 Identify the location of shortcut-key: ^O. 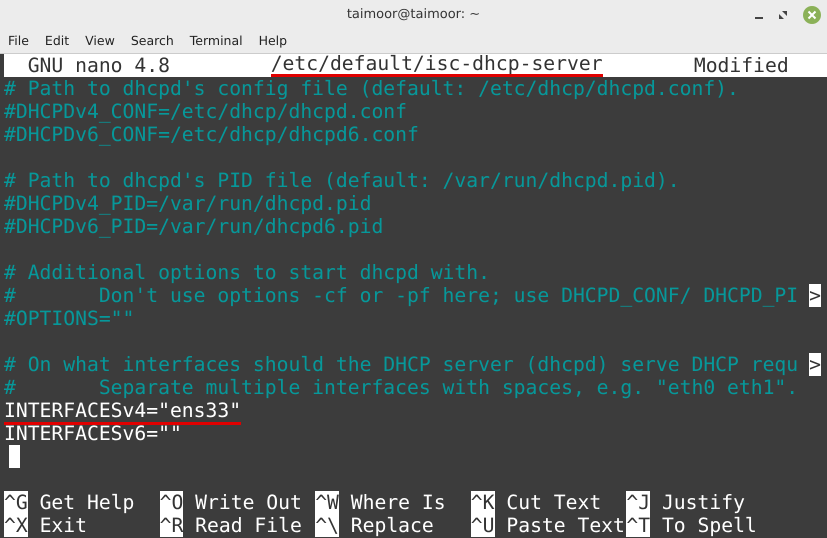
(172, 502).